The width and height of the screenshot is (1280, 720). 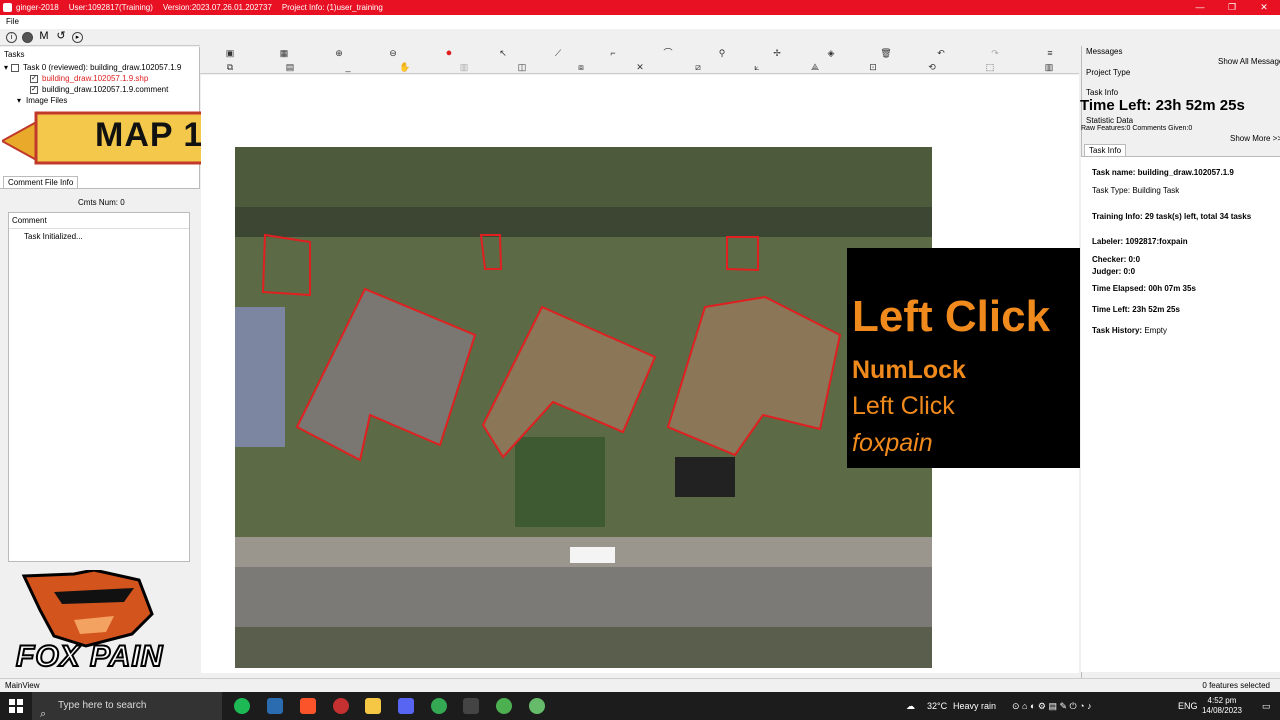 What do you see at coordinates (348, 67) in the screenshot?
I see `underline-icon: _` at bounding box center [348, 67].